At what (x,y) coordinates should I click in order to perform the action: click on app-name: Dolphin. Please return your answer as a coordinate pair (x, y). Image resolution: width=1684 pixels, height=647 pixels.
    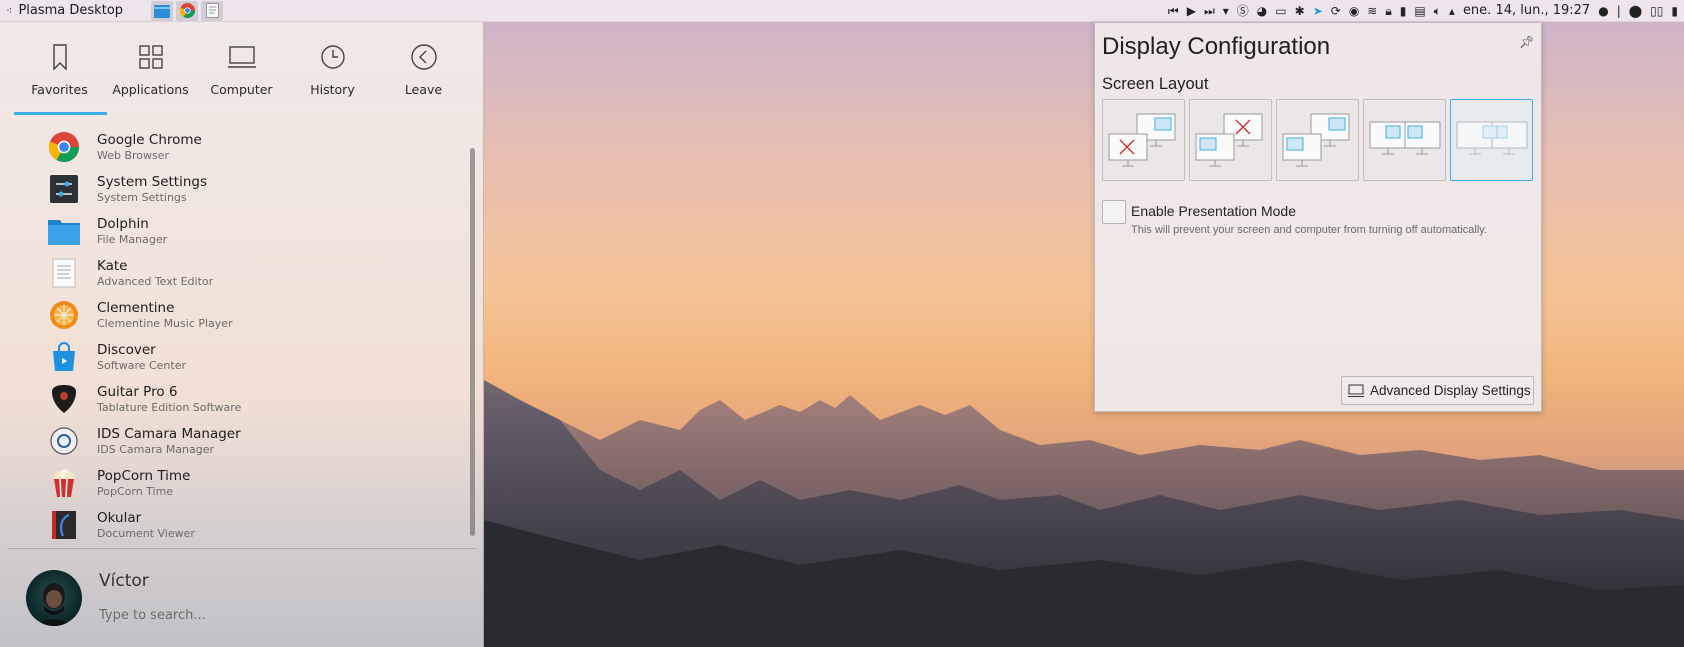
    Looking at the image, I should click on (123, 224).